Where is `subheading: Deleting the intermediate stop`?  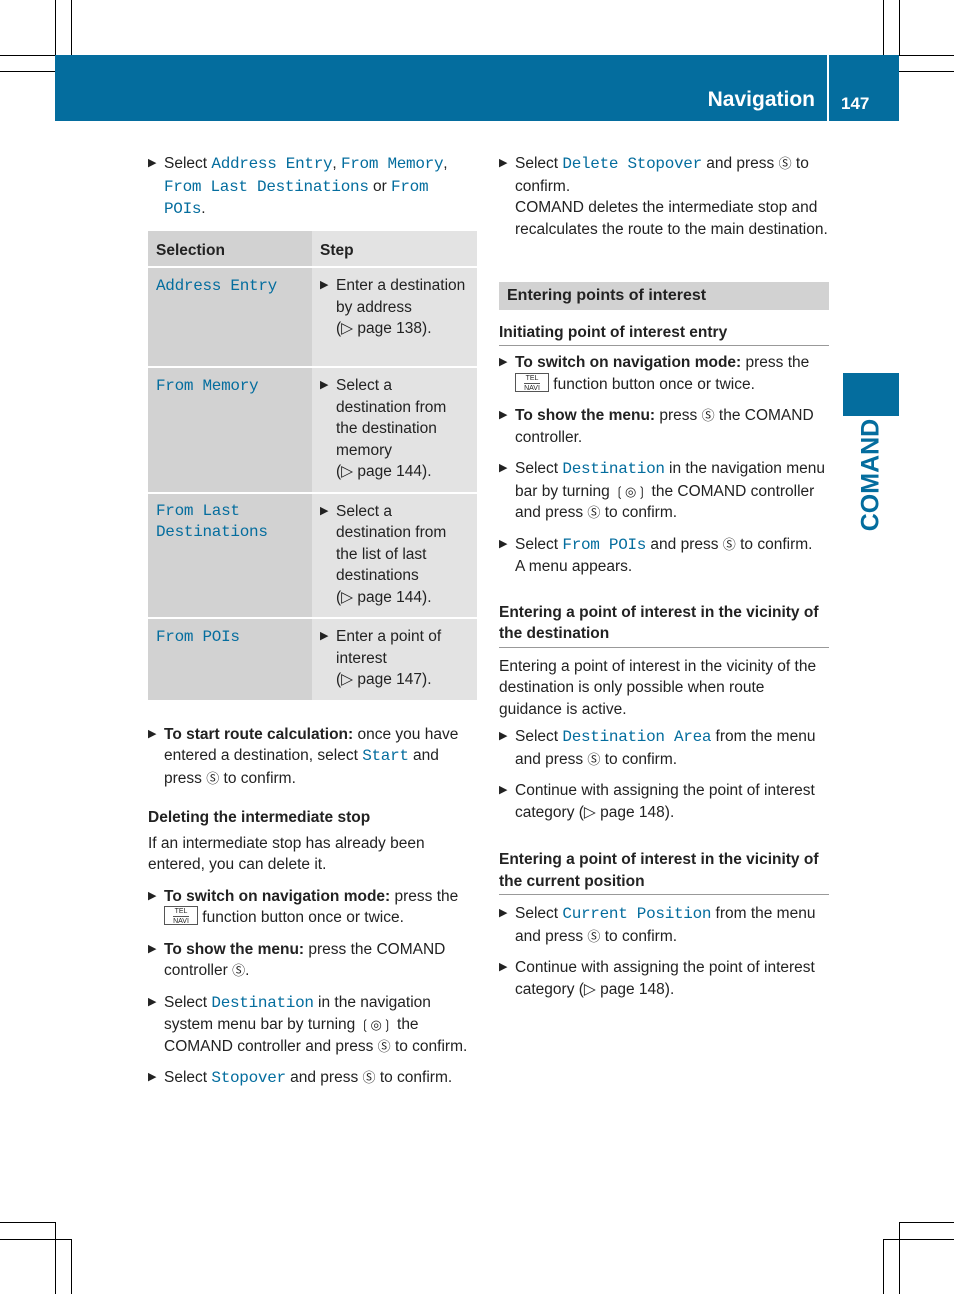 subheading: Deleting the intermediate stop is located at coordinates (259, 817).